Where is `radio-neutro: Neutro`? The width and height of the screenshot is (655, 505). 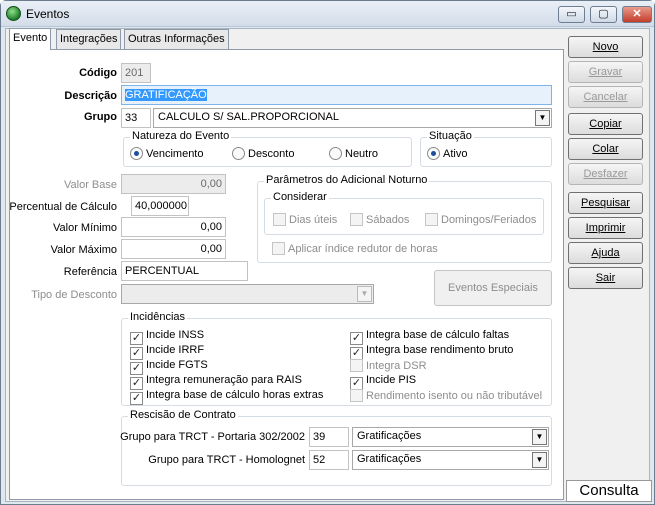 radio-neutro: Neutro is located at coordinates (353, 153).